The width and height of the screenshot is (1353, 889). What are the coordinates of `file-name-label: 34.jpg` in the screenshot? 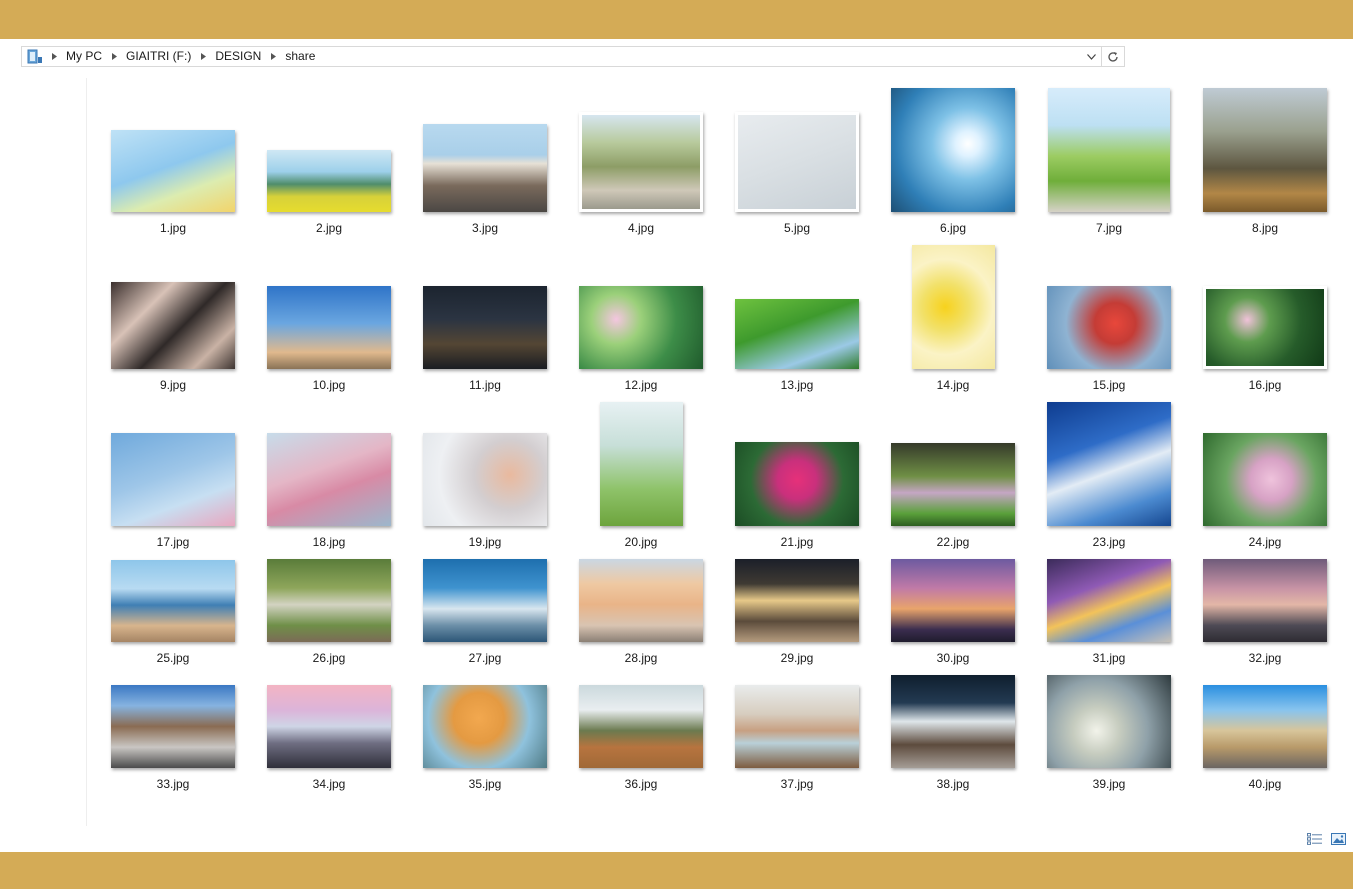 It's located at (329, 784).